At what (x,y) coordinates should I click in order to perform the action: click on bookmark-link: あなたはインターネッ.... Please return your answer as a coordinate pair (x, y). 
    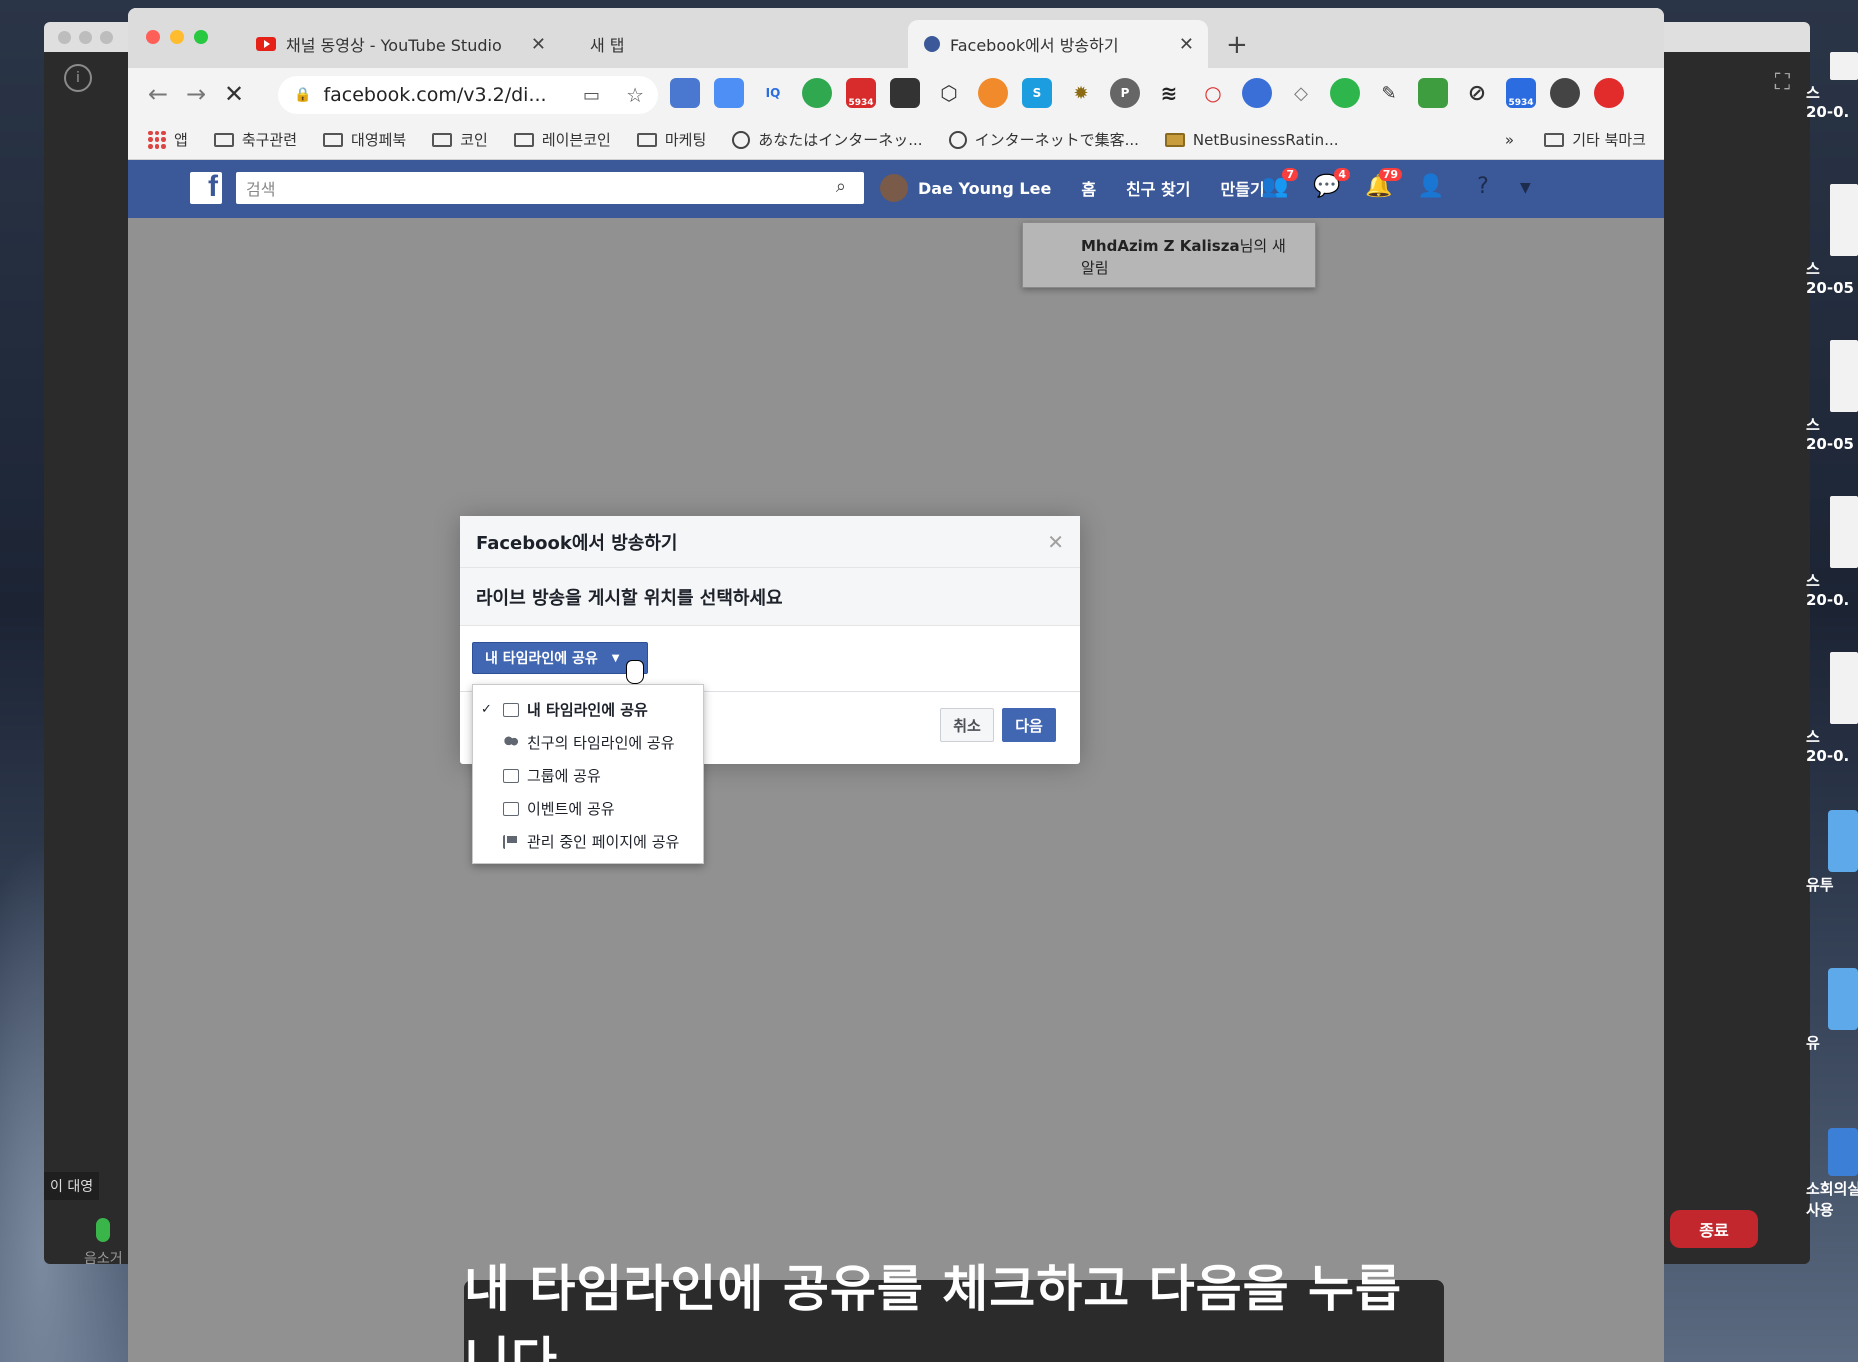
    Looking at the image, I should click on (827, 139).